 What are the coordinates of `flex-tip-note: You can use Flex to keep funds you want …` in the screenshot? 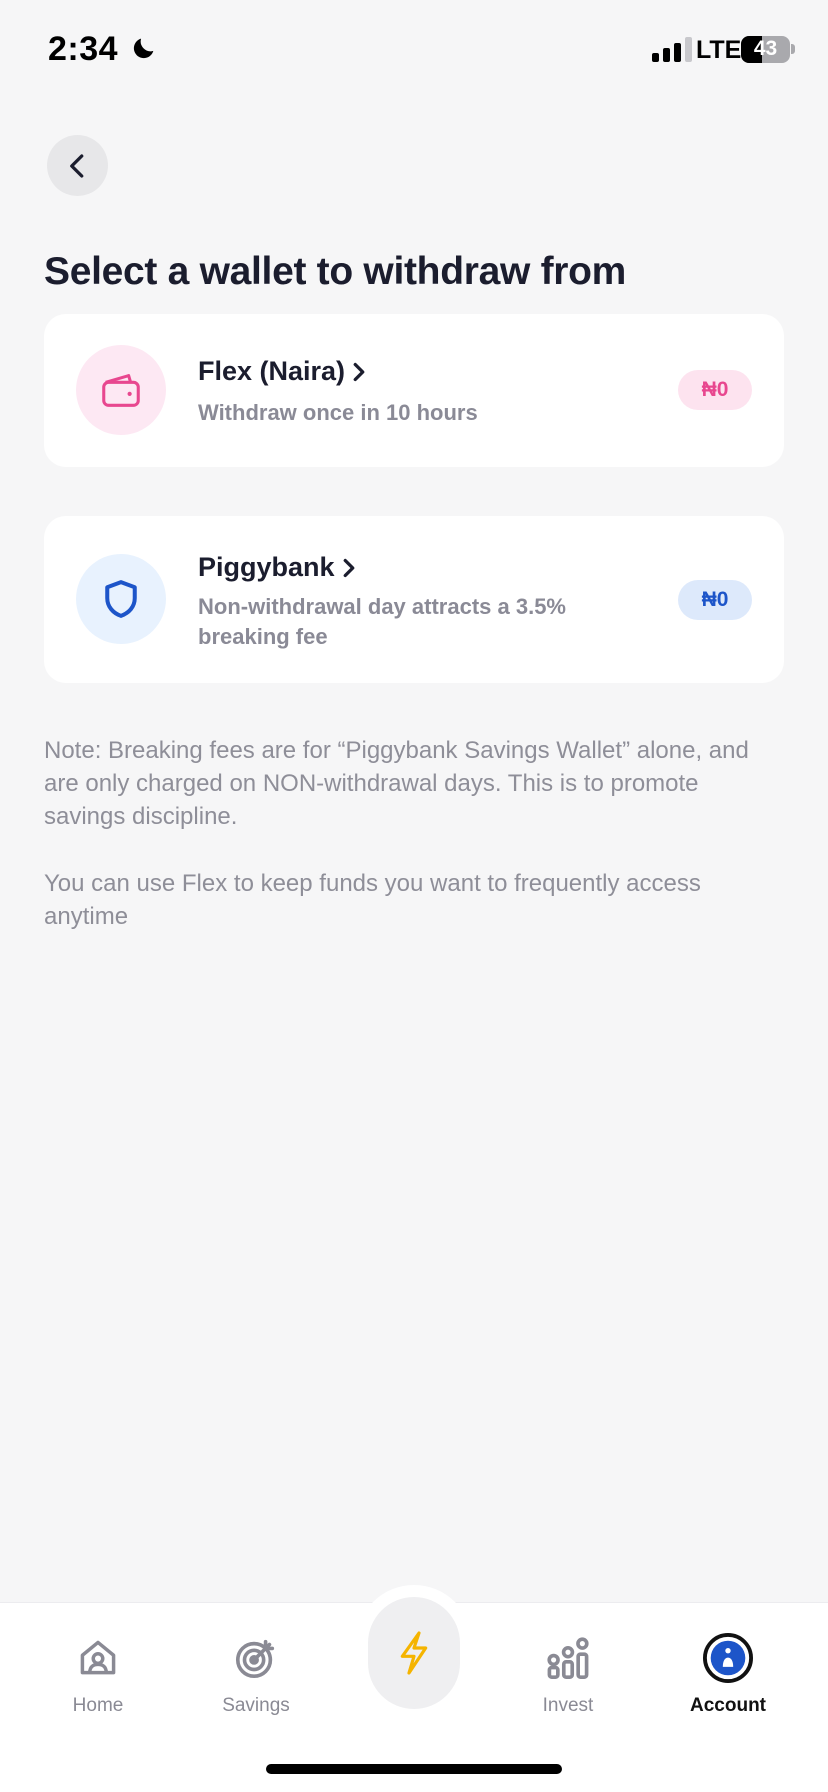 It's located at (372, 900).